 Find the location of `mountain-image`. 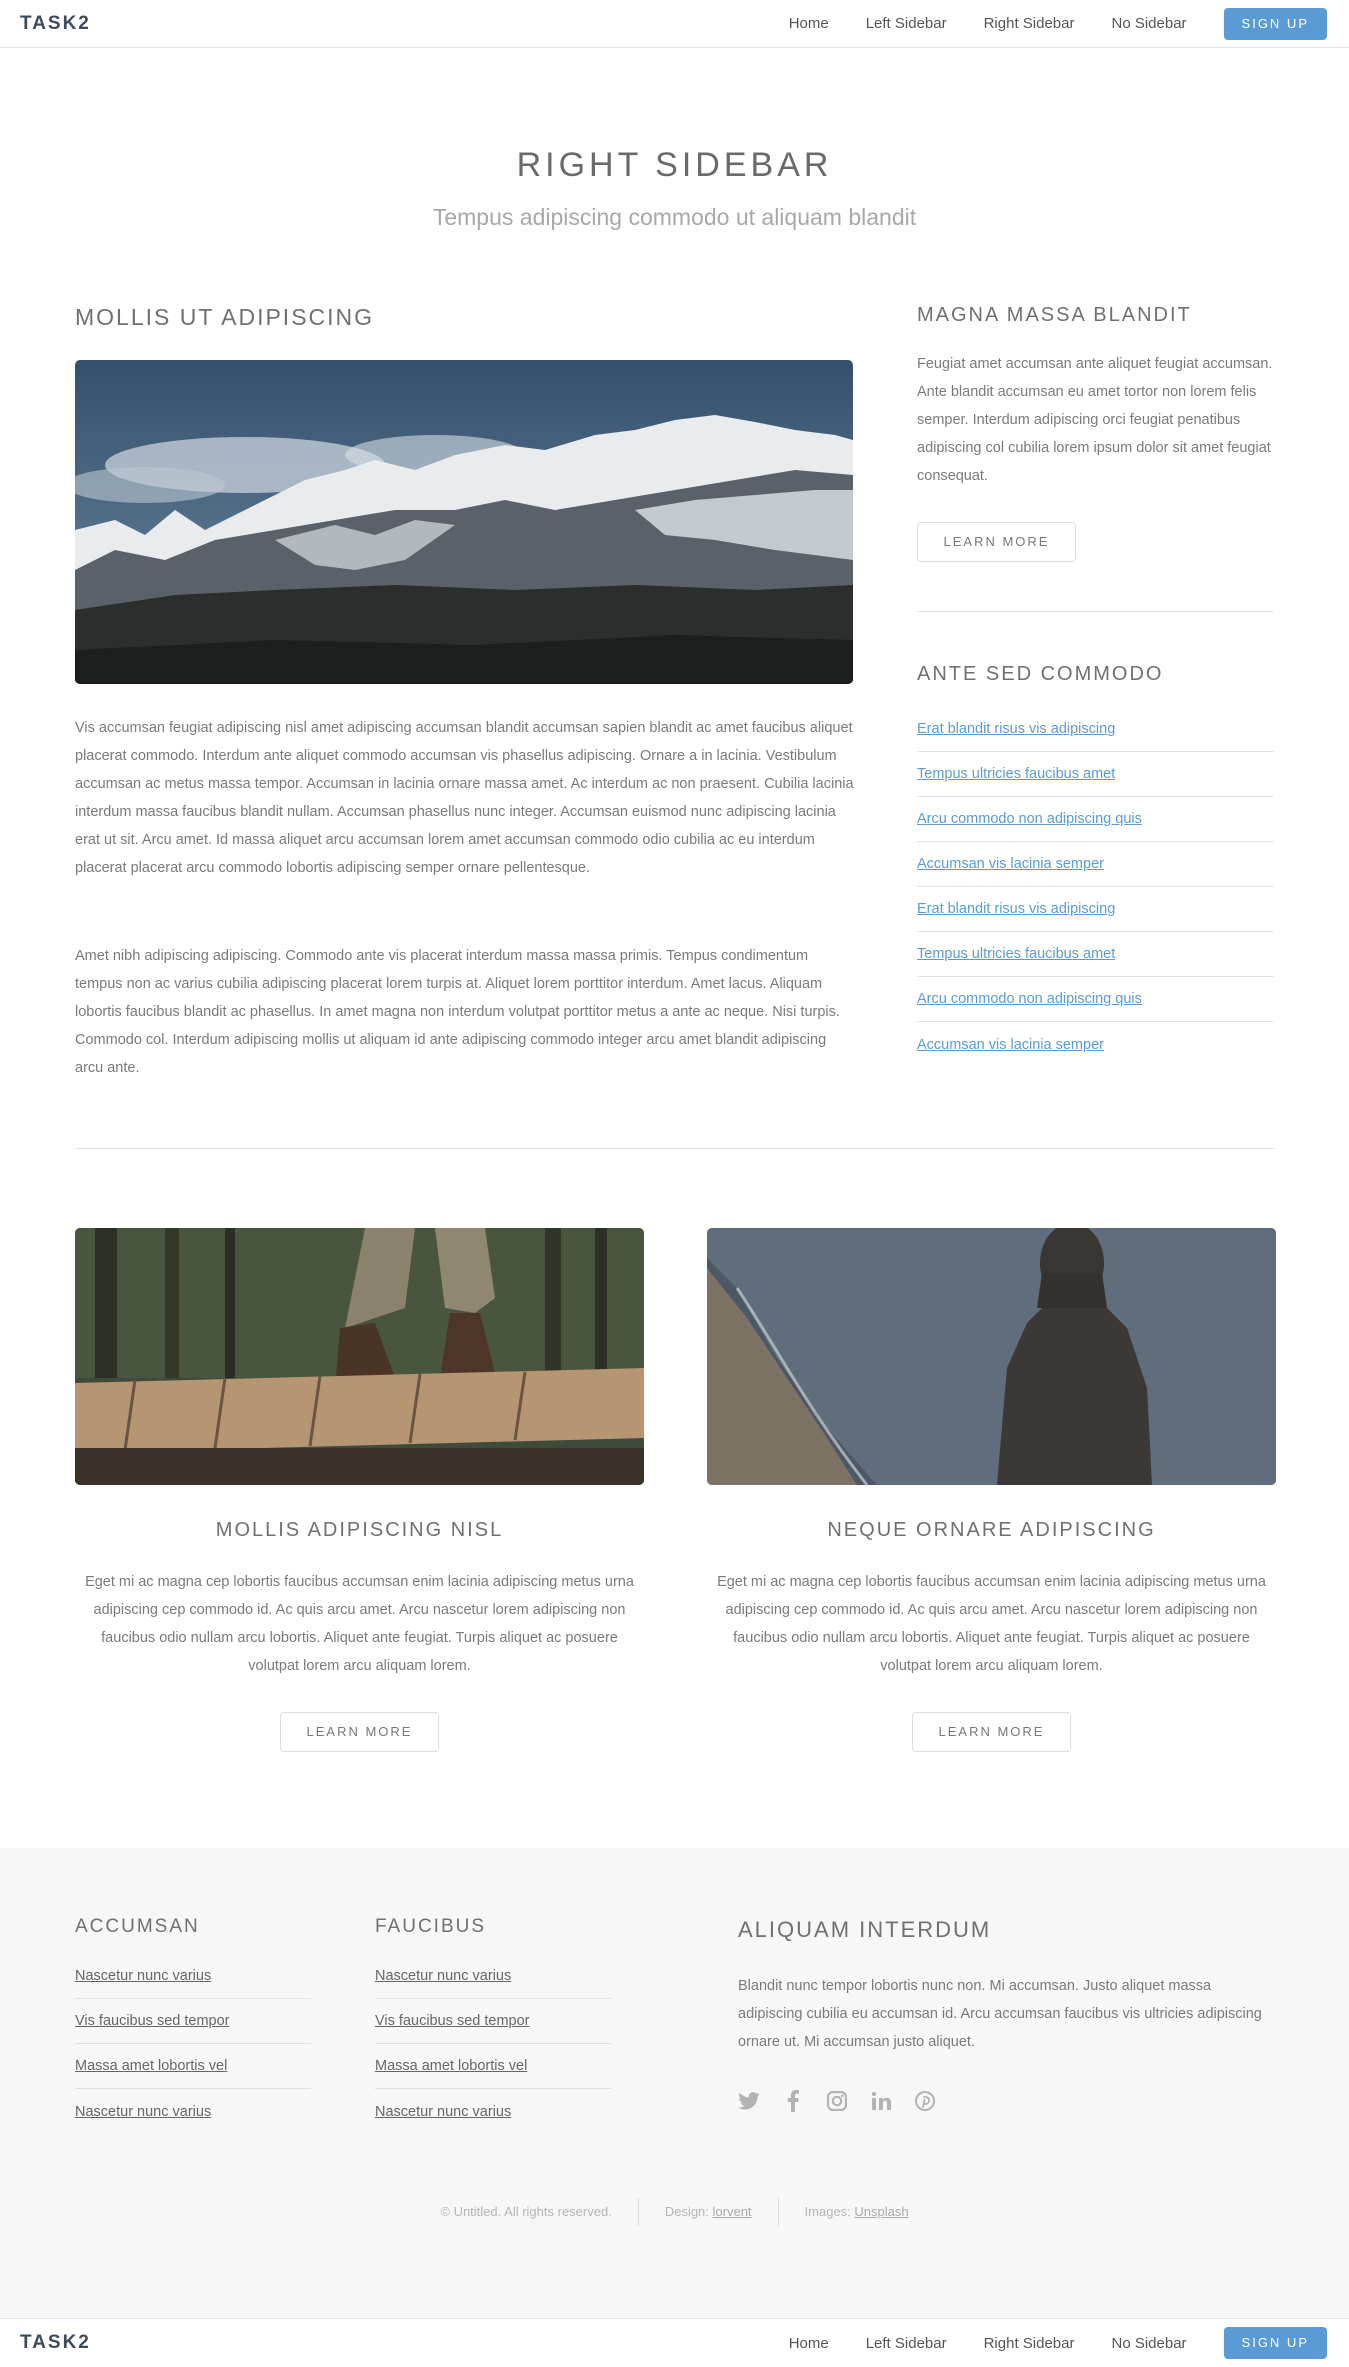

mountain-image is located at coordinates (464, 522).